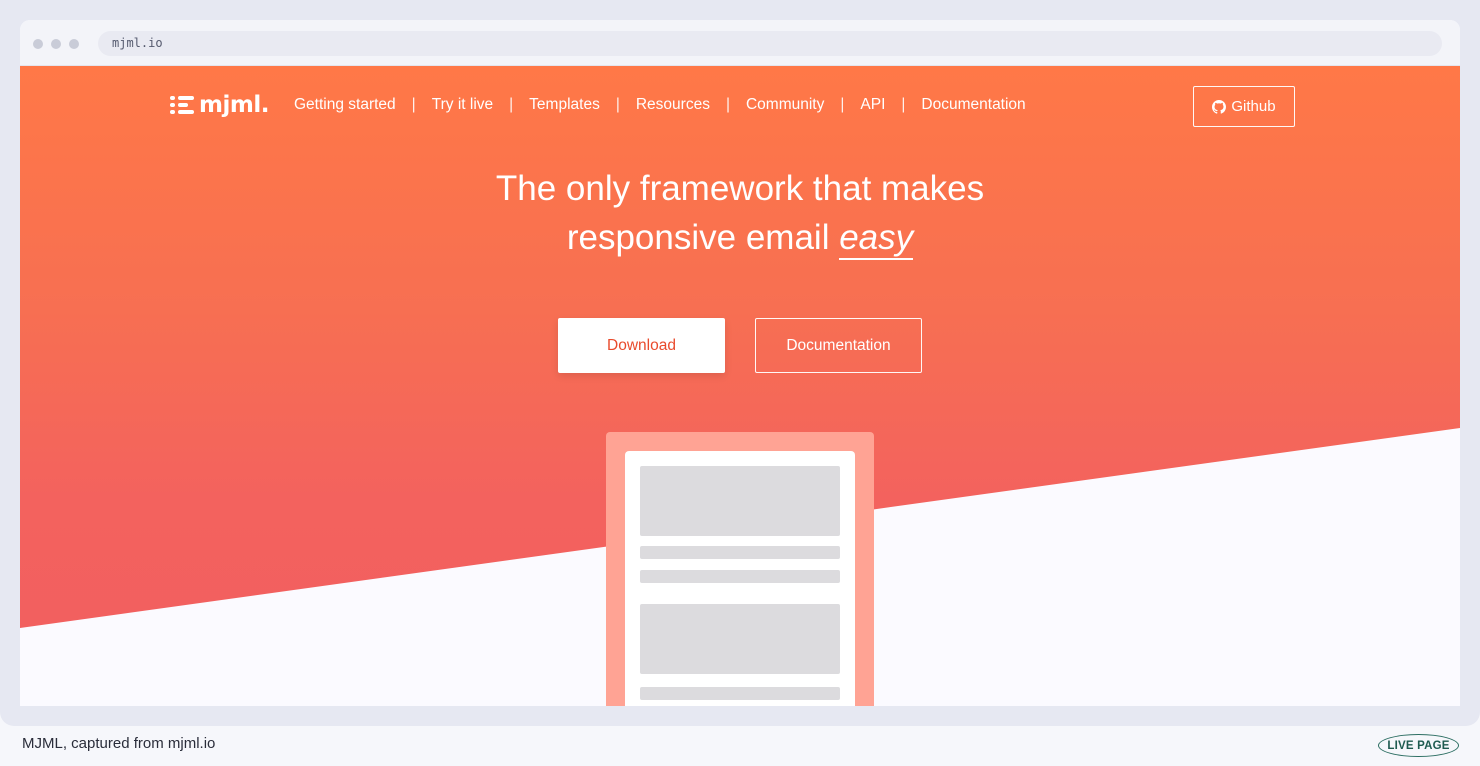 The width and height of the screenshot is (1480, 766). Describe the element at coordinates (872, 105) in the screenshot. I see `nav-api: API` at that location.